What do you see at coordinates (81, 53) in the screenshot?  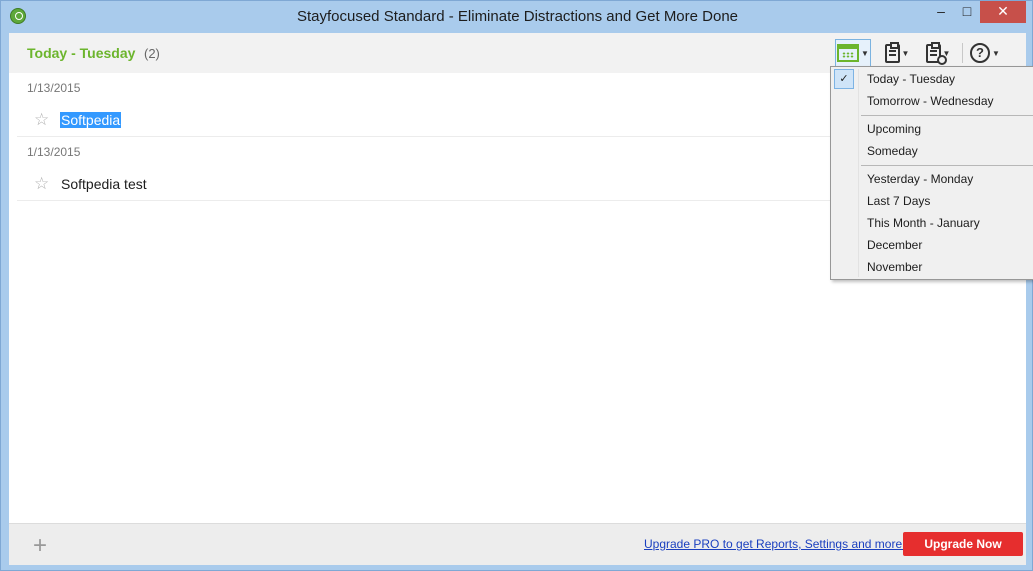 I see `view-title: Today - Tuesday` at bounding box center [81, 53].